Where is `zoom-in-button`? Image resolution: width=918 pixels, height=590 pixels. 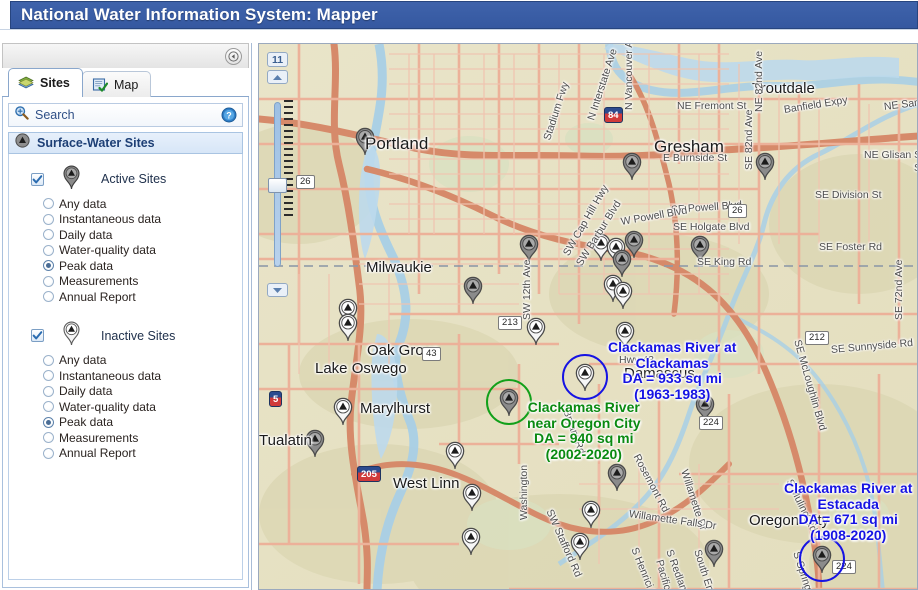 zoom-in-button is located at coordinates (277, 77).